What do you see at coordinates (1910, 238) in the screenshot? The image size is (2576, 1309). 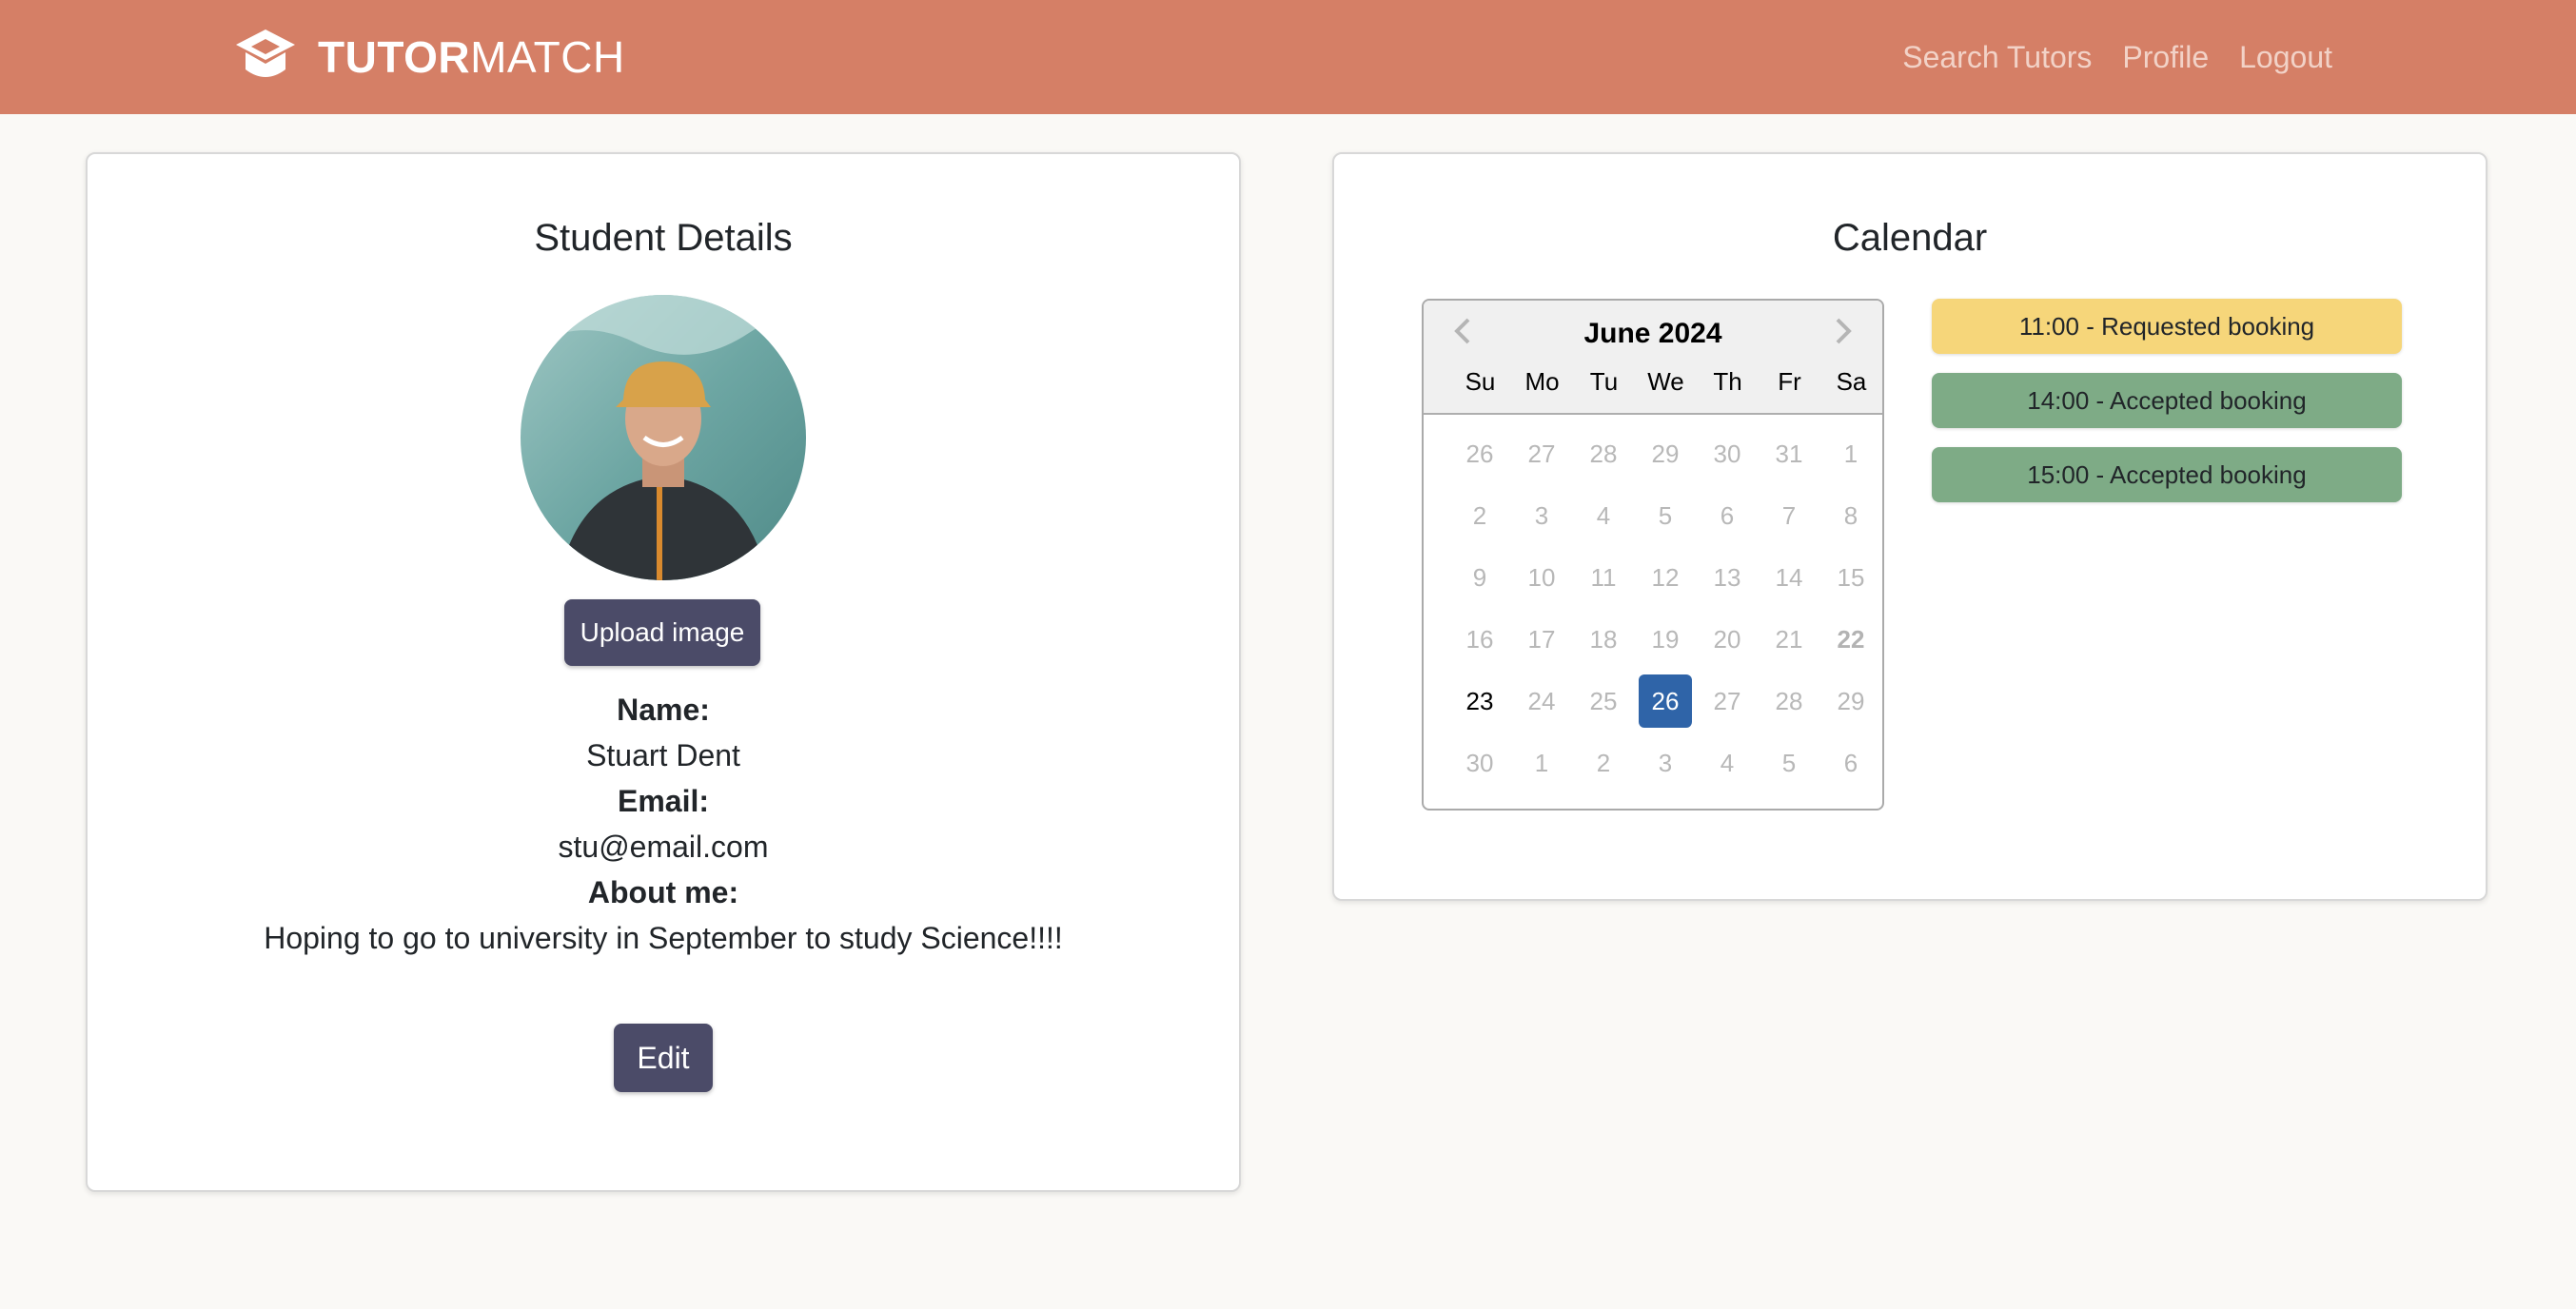 I see `calendar-title: Calendar` at bounding box center [1910, 238].